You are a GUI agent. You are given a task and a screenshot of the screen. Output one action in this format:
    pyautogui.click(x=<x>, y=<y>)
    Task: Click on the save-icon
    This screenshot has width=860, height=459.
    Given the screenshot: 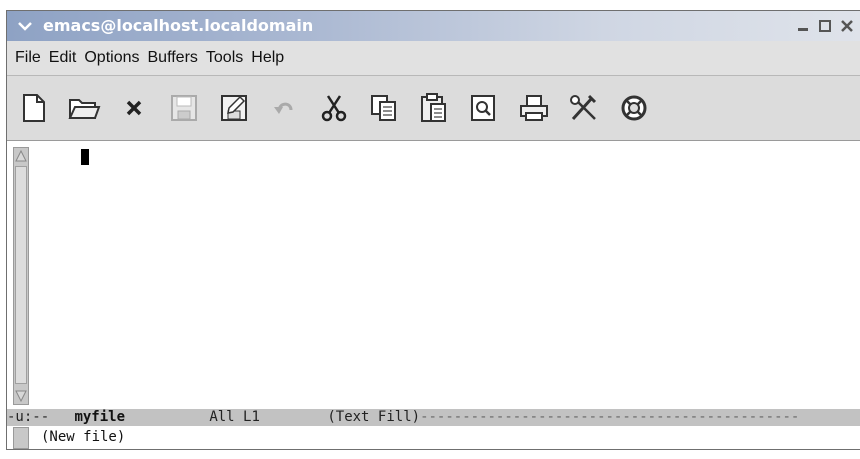 What is the action you would take?
    pyautogui.click(x=184, y=108)
    